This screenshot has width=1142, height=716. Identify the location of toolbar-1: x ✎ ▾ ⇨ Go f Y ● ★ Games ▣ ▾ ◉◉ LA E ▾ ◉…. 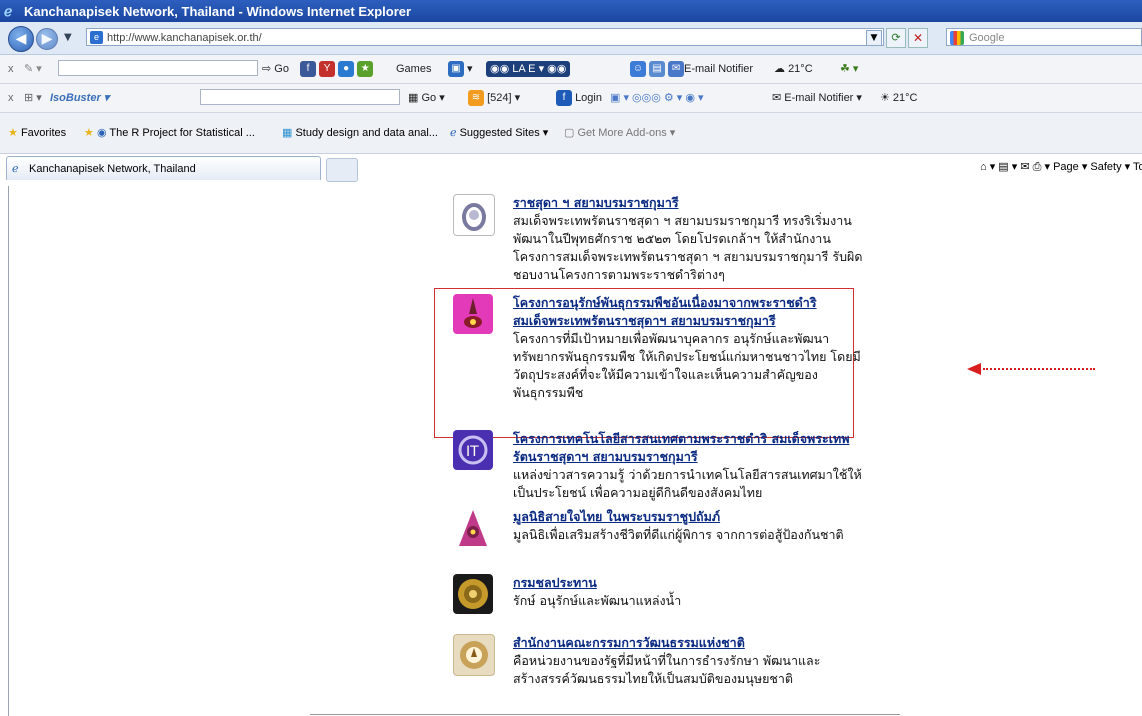
(571, 69).